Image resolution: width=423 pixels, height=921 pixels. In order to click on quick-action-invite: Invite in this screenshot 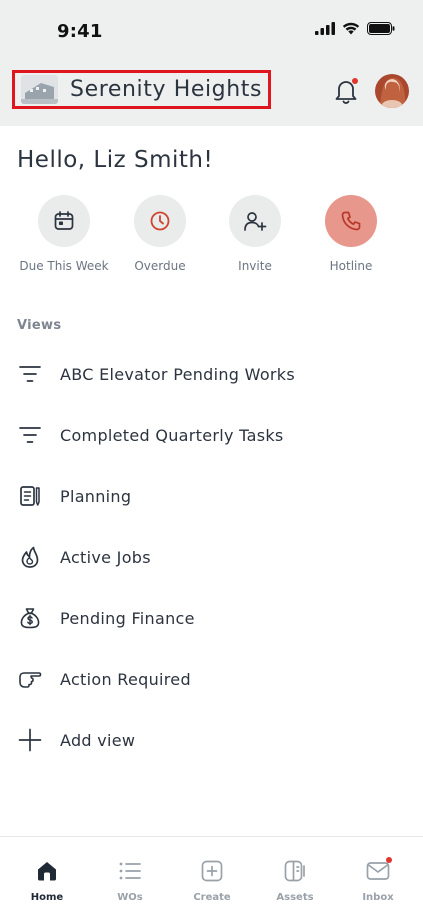, I will do `click(255, 234)`.